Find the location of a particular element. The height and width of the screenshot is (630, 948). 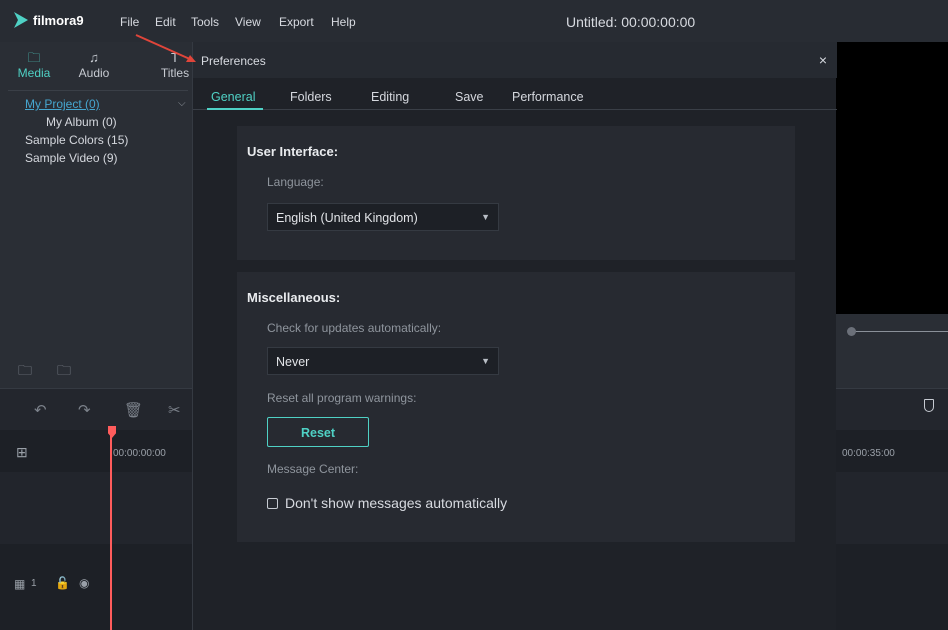

track-band-right is located at coordinates (892, 508).